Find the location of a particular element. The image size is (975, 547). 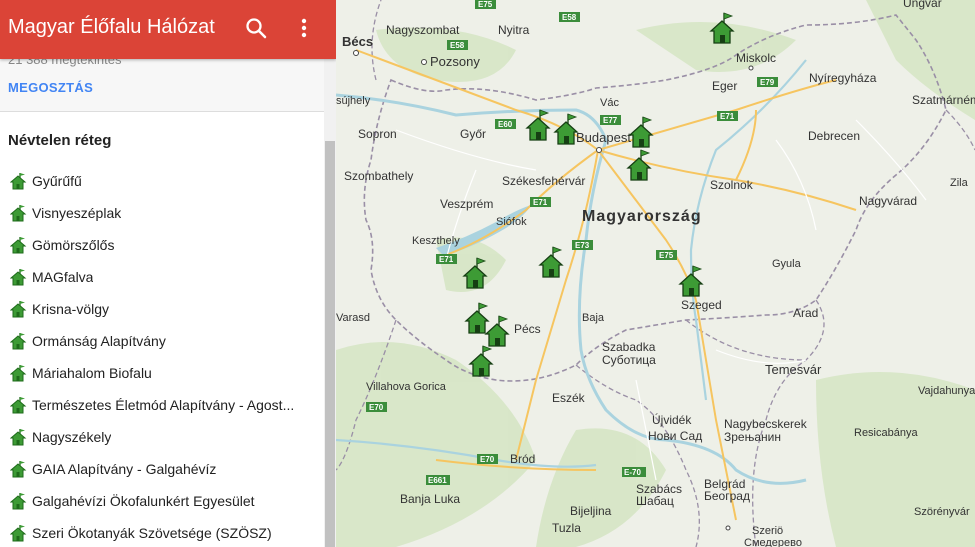

city-label: Смедерево is located at coordinates (773, 542).